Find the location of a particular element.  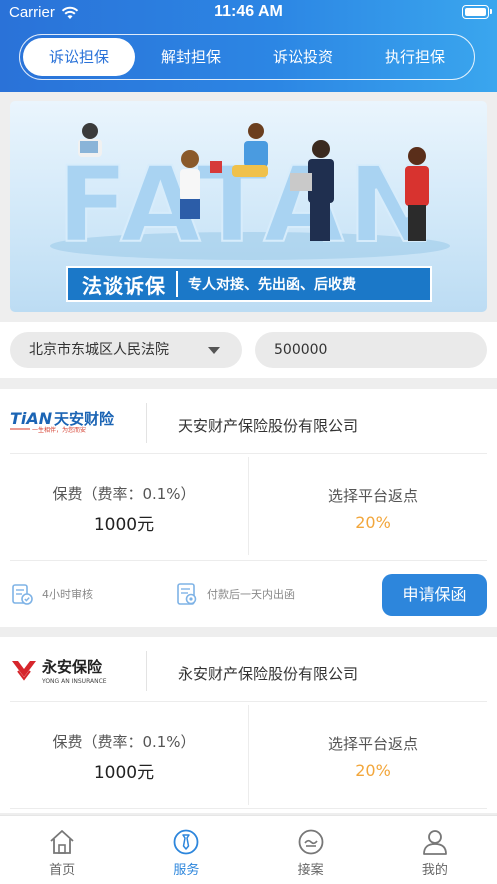

svg-text: YONG AN INSURANCE is located at coordinates (74, 681).